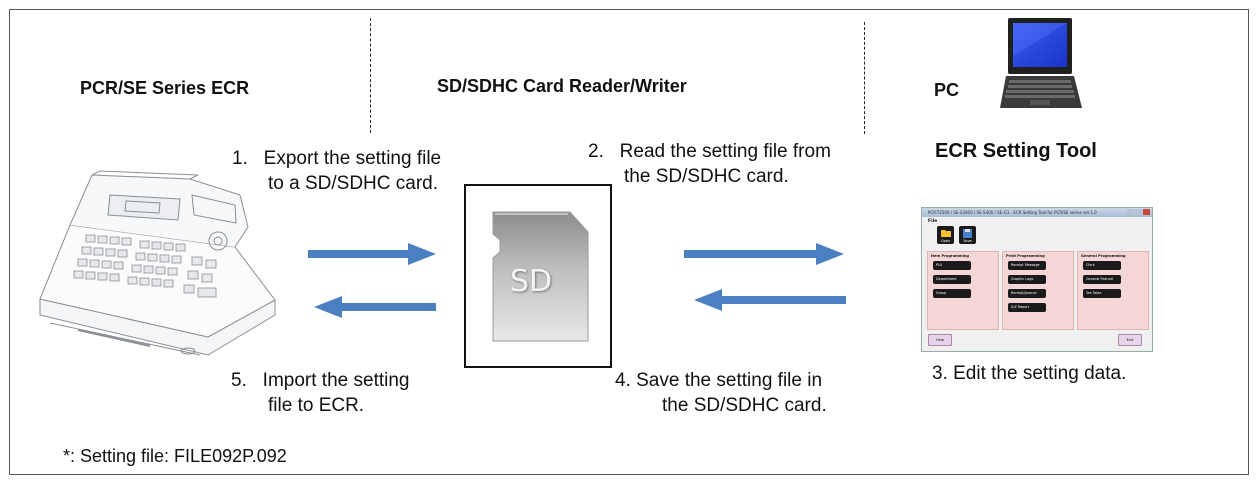 The image size is (1259, 484). What do you see at coordinates (562, 86) in the screenshot?
I see `reader-heading: SD/SDHC Card Reader/Writer` at bounding box center [562, 86].